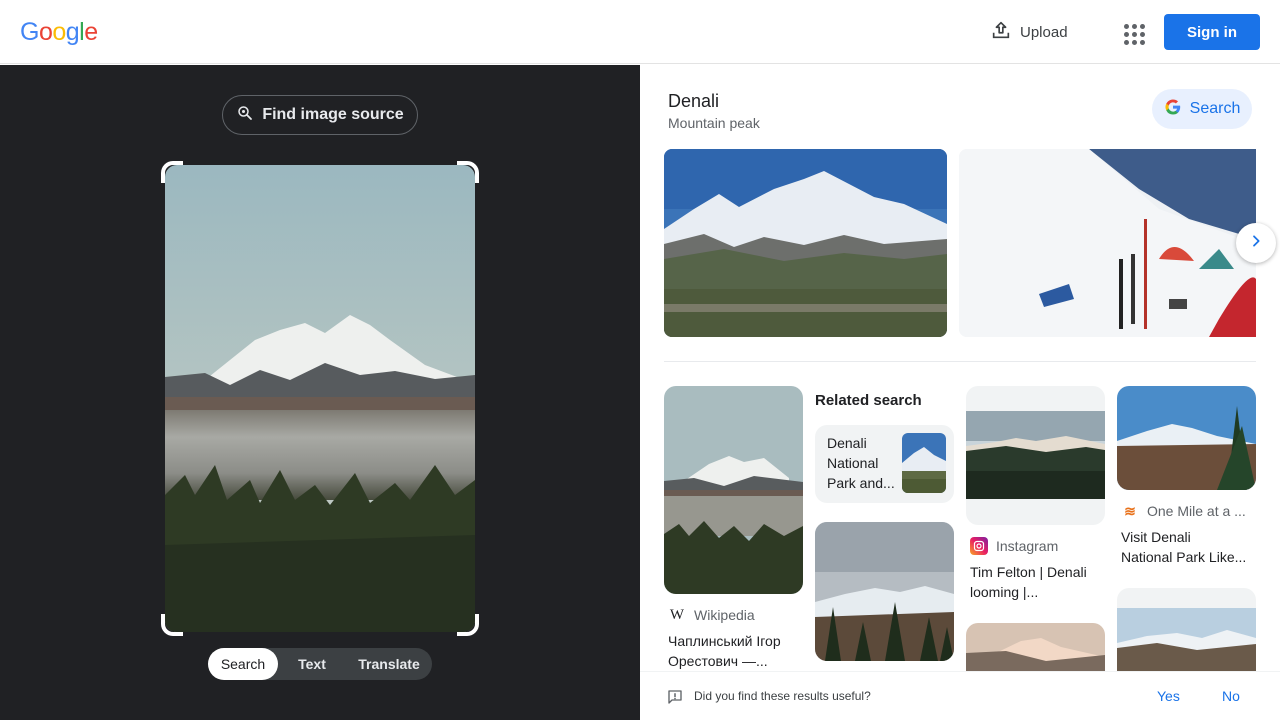 The height and width of the screenshot is (720, 1280). I want to click on crop-handle-bottom-right, so click(468, 625).